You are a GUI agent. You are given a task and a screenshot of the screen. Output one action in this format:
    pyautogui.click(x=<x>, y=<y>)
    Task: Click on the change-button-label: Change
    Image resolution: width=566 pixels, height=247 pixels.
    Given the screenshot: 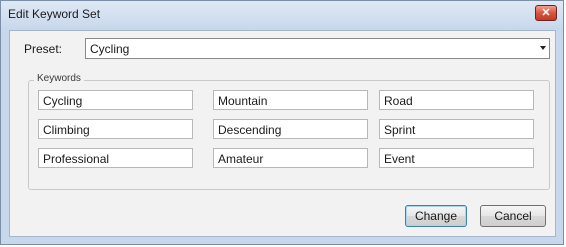 What is the action you would take?
    pyautogui.click(x=436, y=216)
    